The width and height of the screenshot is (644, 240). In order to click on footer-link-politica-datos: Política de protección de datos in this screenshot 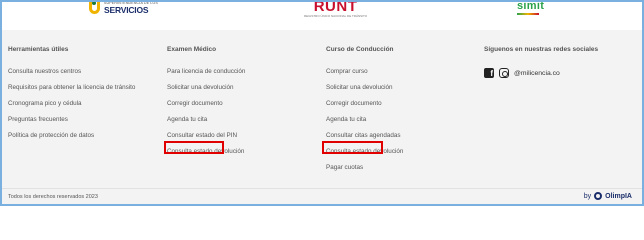, I will do `click(71, 139)`.